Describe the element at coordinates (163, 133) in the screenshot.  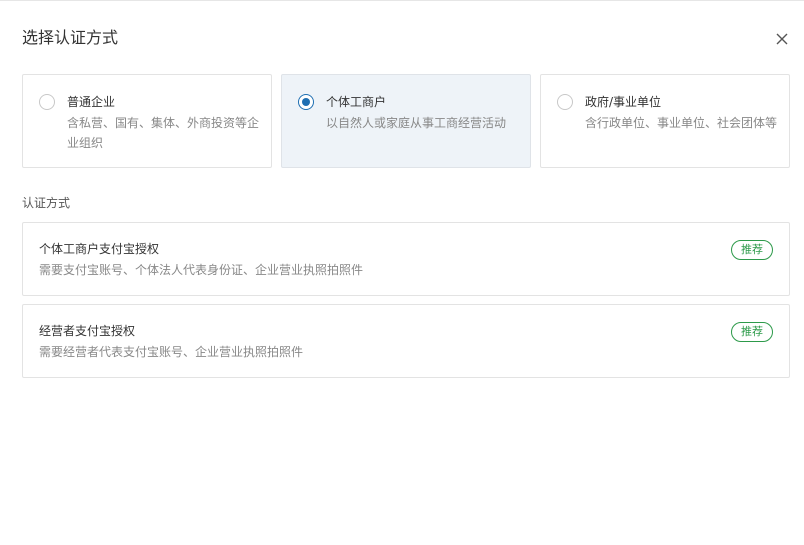
I see `type-option-desc: 含私营、国有、集体、外商投资等企业组织` at that location.